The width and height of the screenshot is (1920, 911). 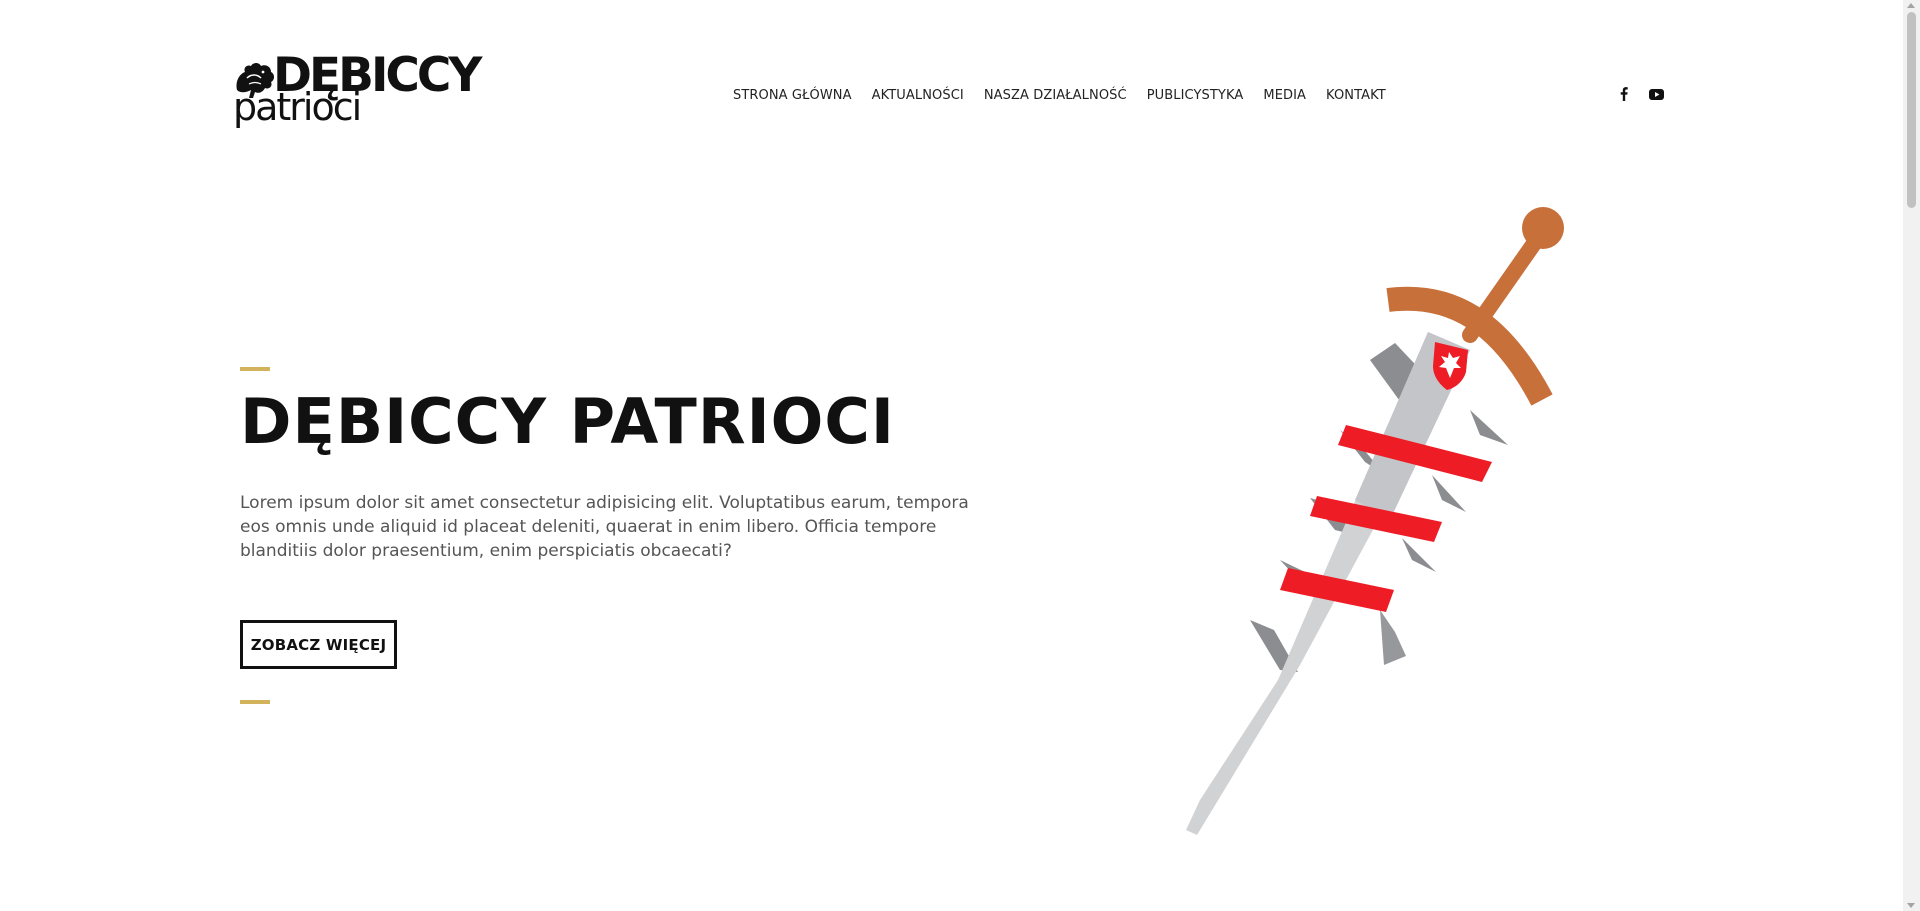 What do you see at coordinates (1911, 5) in the screenshot?
I see `scroll-up-icon` at bounding box center [1911, 5].